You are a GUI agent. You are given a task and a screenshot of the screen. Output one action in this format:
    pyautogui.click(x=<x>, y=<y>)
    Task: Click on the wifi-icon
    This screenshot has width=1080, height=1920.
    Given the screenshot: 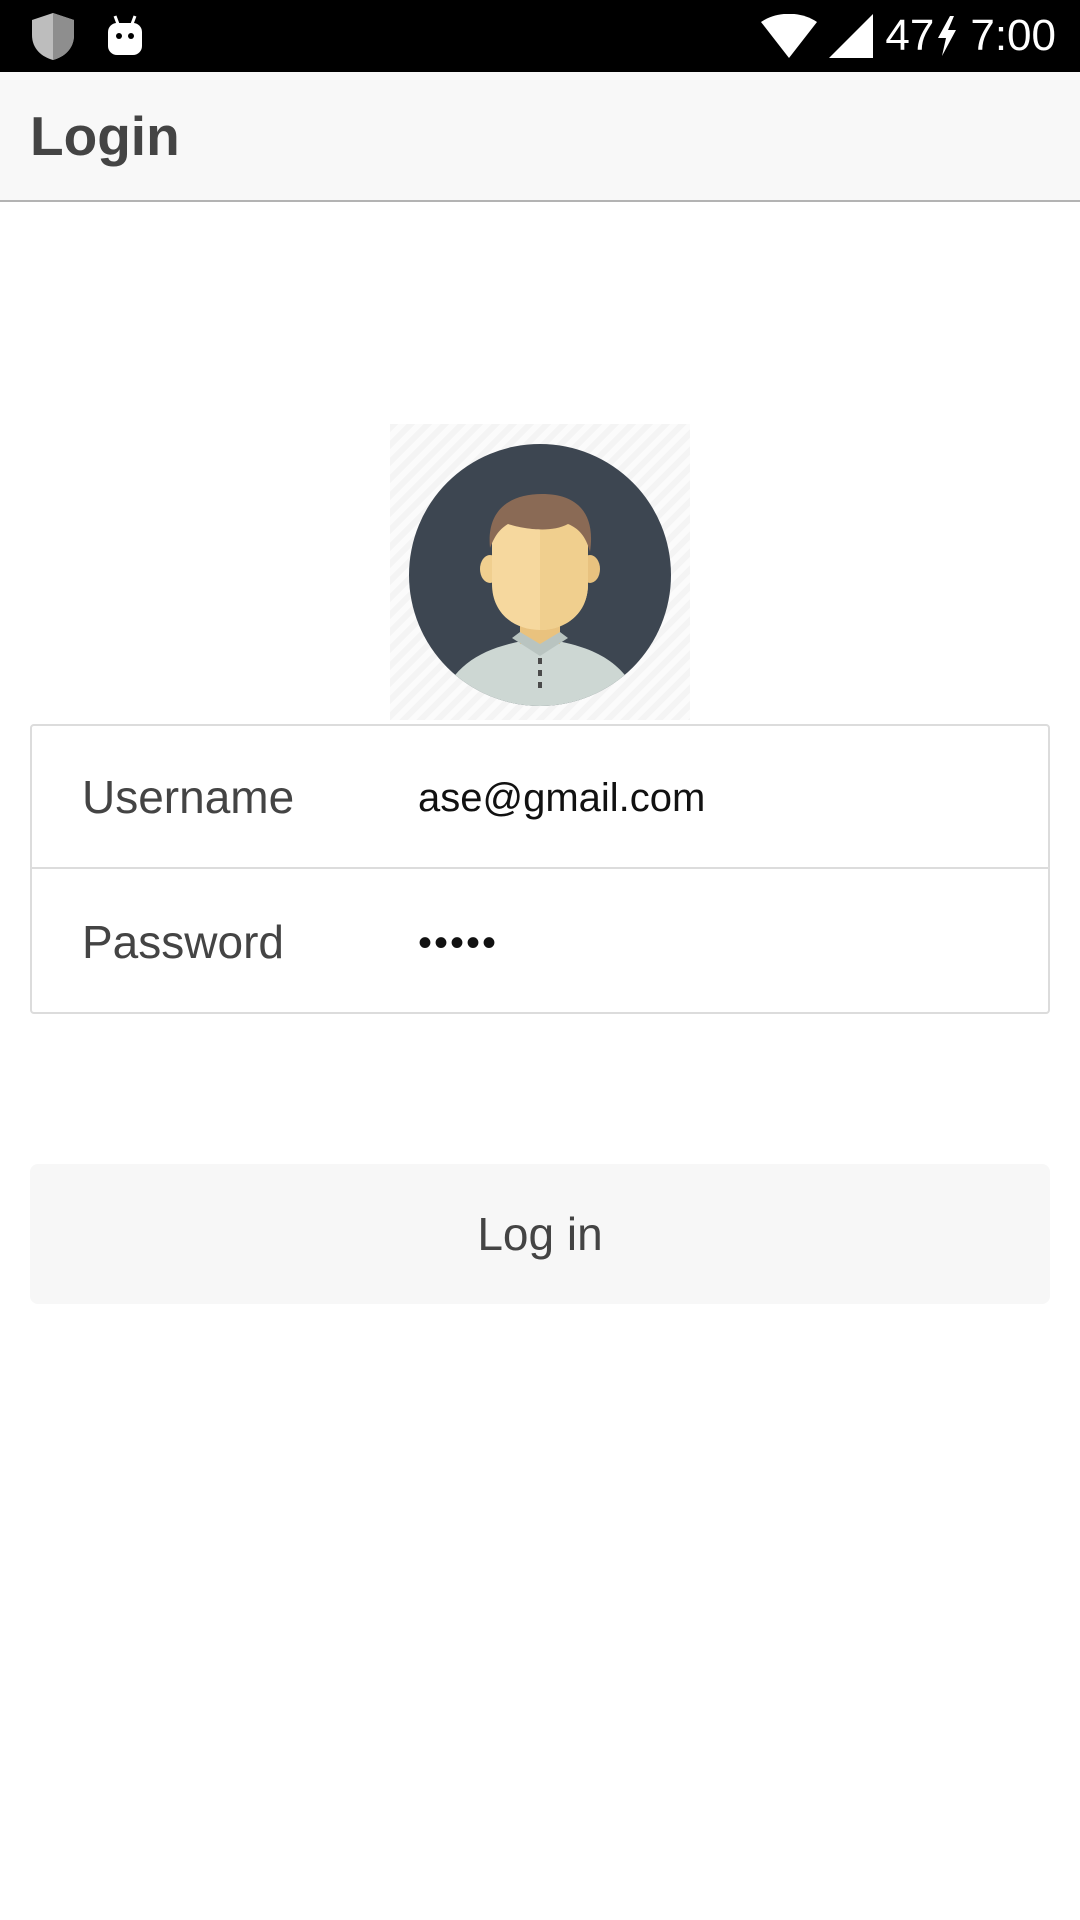 What is the action you would take?
    pyautogui.click(x=789, y=36)
    